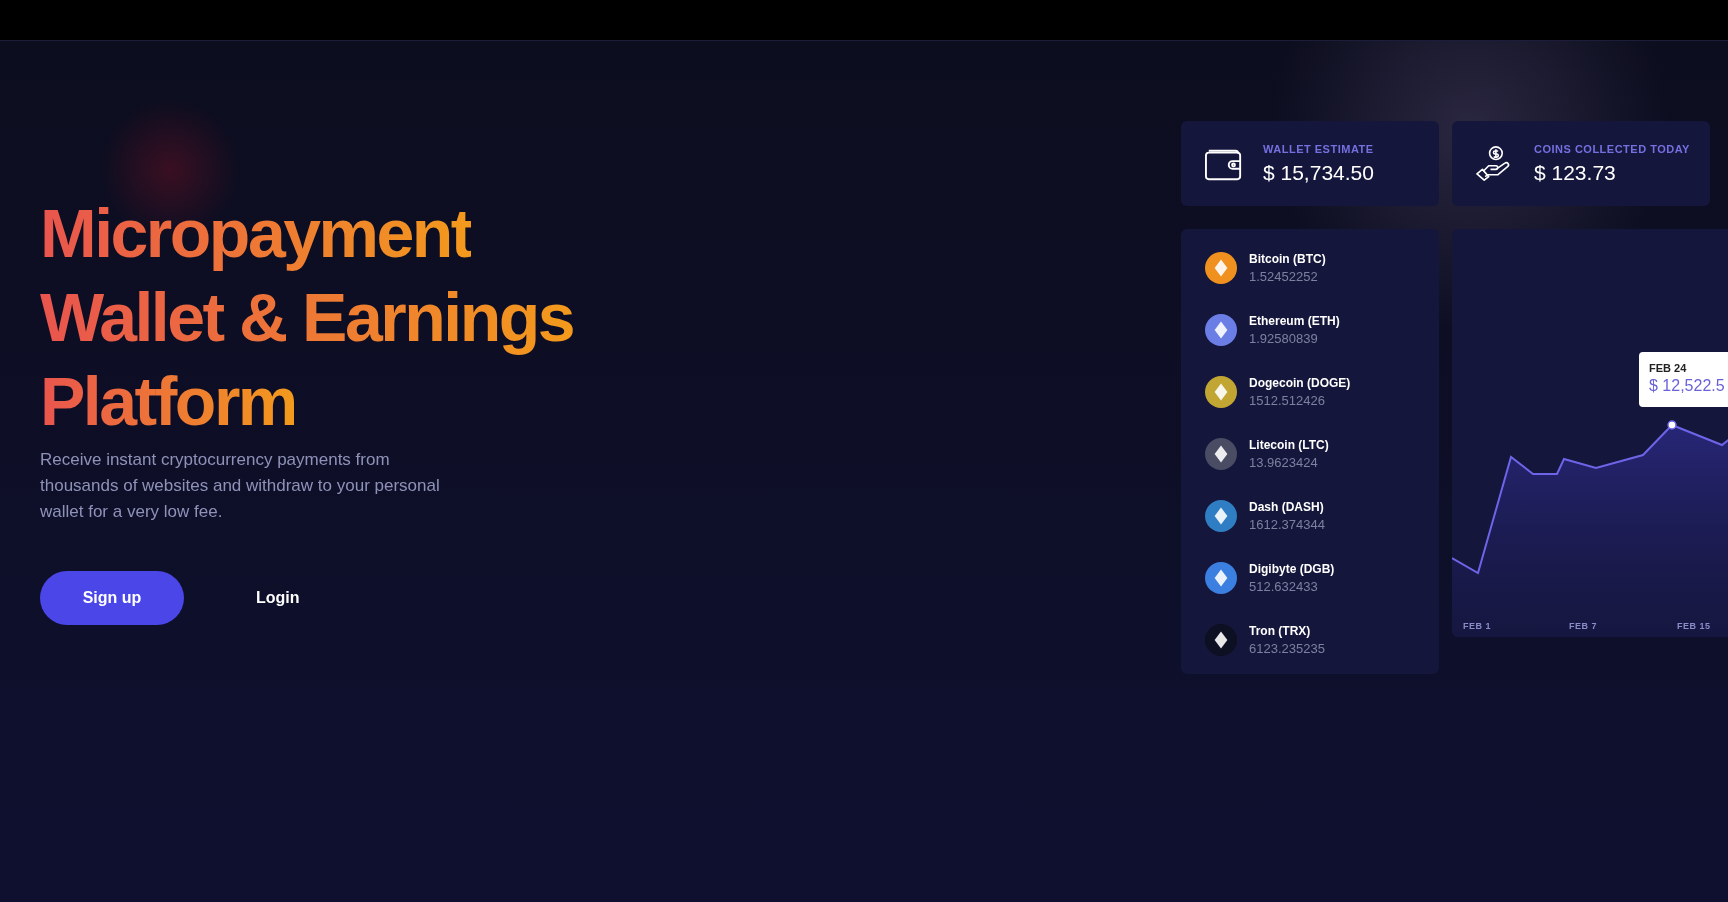 The height and width of the screenshot is (902, 1728). Describe the element at coordinates (1668, 368) in the screenshot. I see `tooltip-date: FEB 24` at that location.